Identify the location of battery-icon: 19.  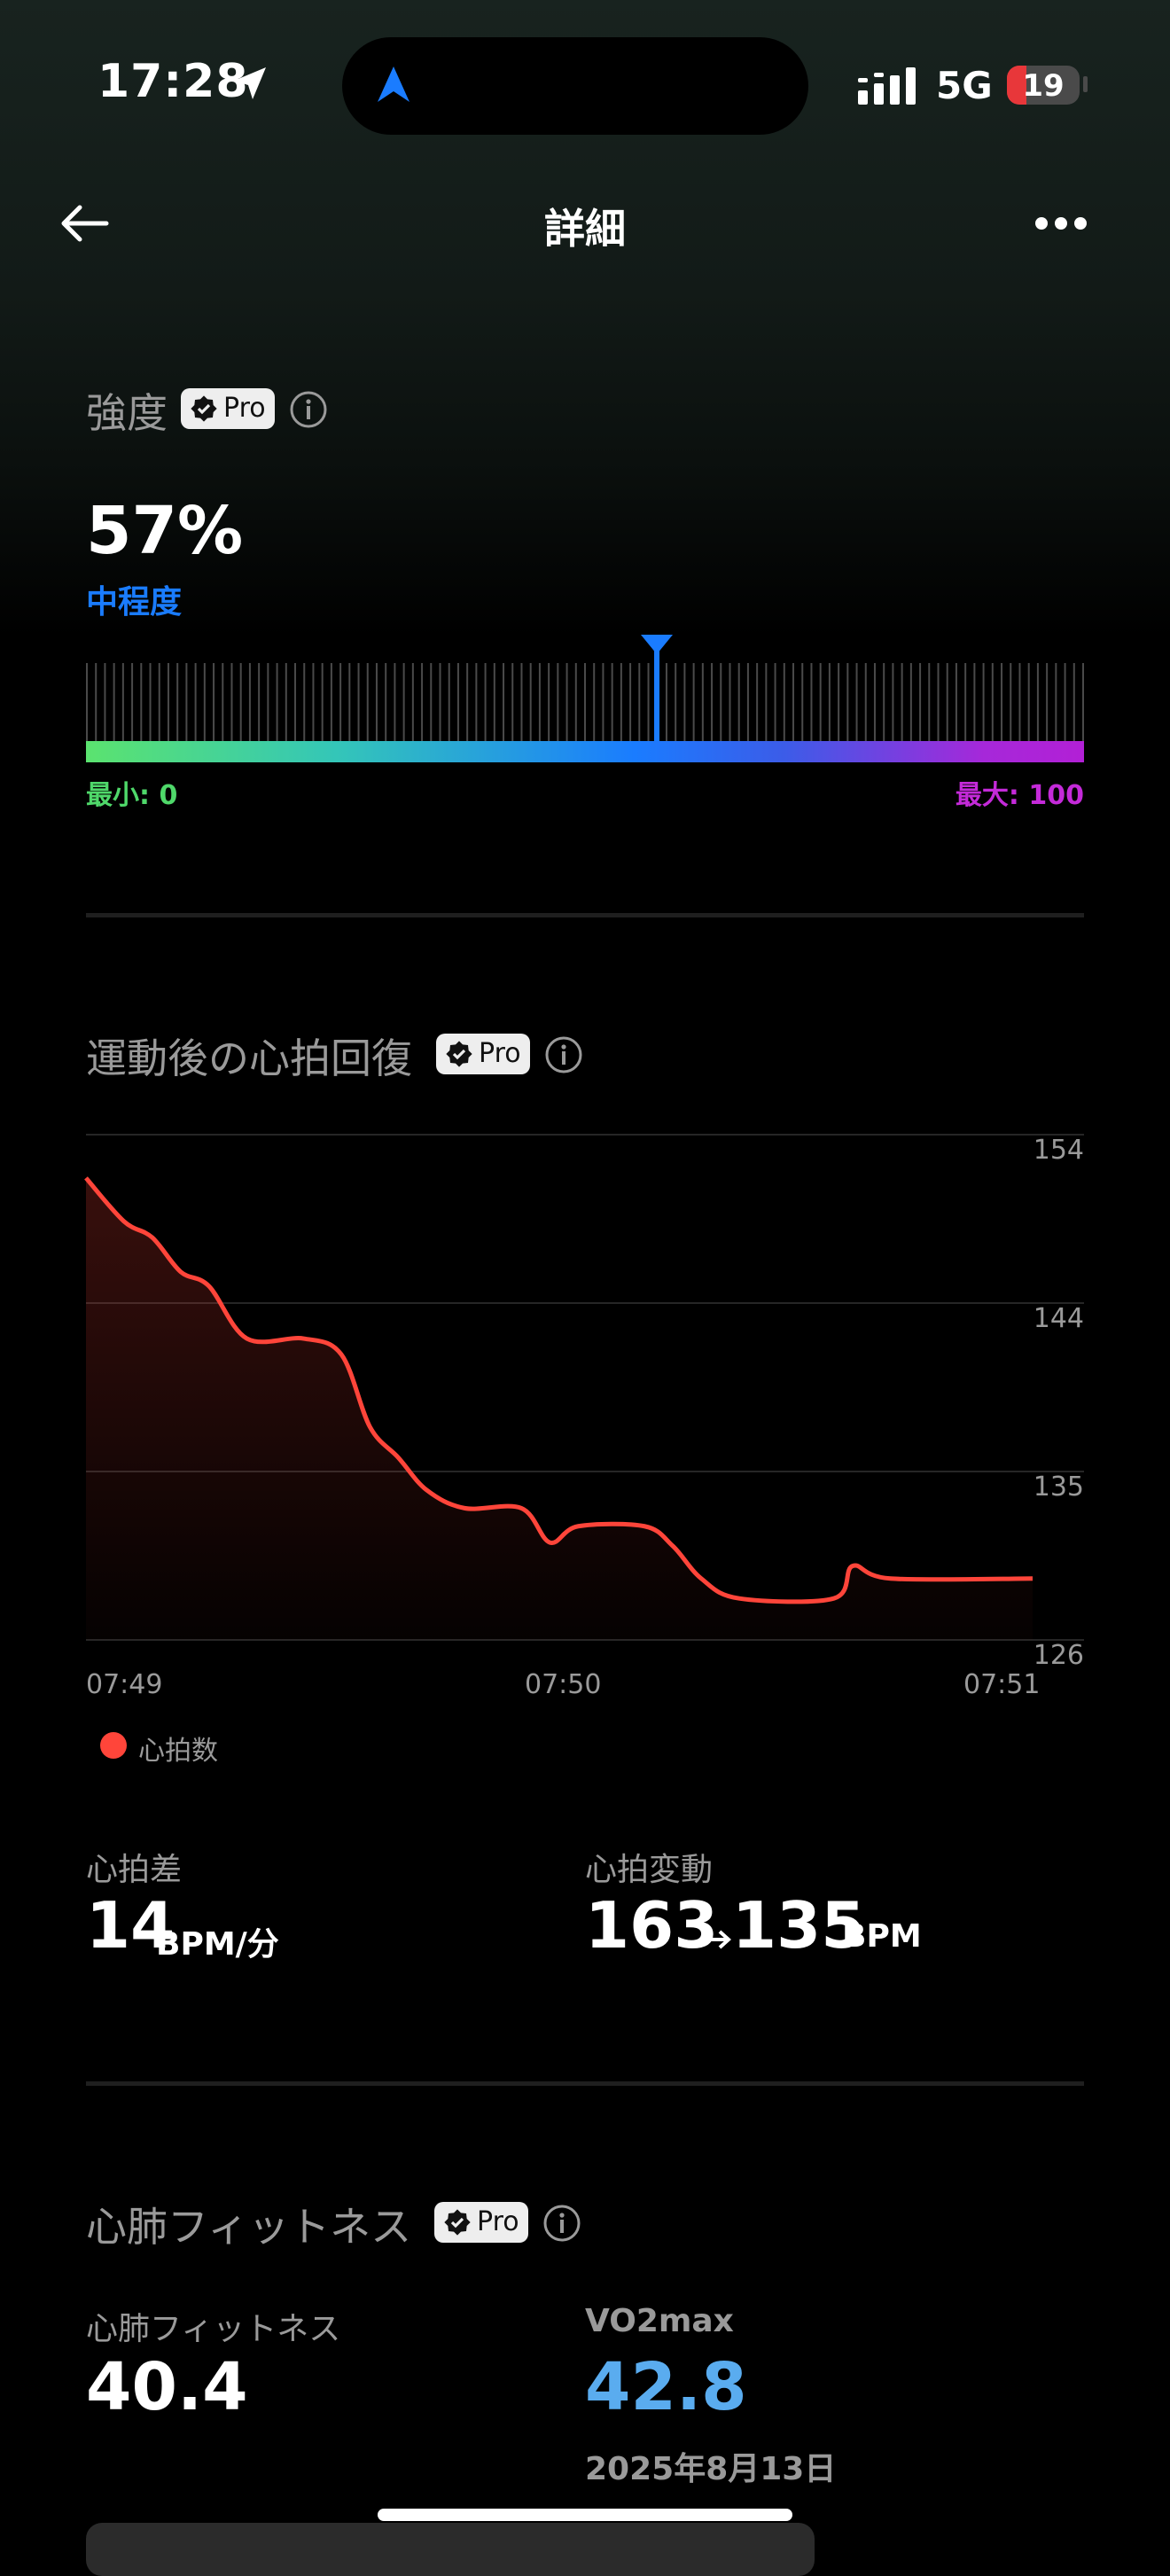
(1043, 85).